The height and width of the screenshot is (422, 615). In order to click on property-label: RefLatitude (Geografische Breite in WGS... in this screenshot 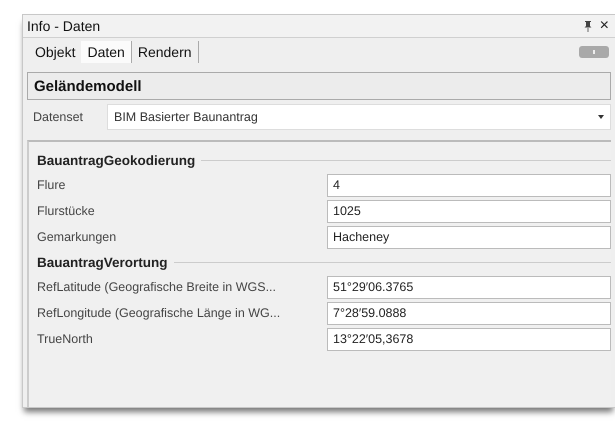, I will do `click(157, 287)`.